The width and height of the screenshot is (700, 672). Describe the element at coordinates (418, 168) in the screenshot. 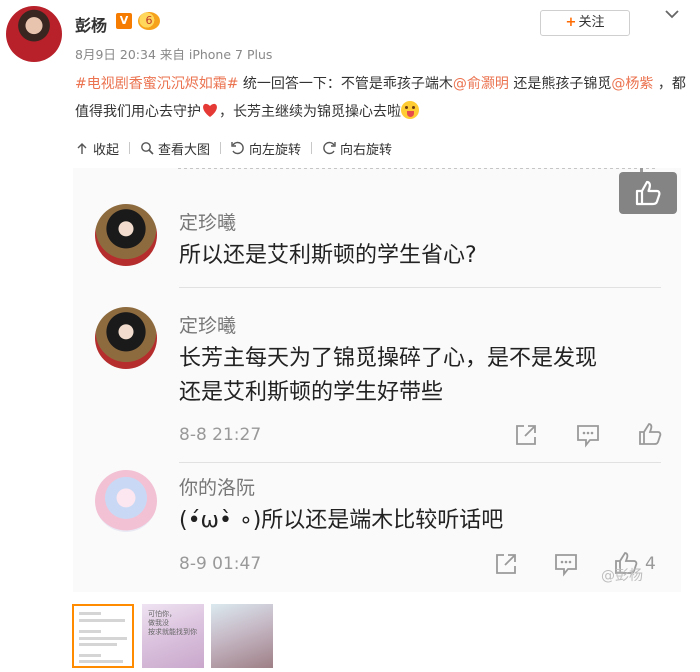

I see `top-divider` at that location.